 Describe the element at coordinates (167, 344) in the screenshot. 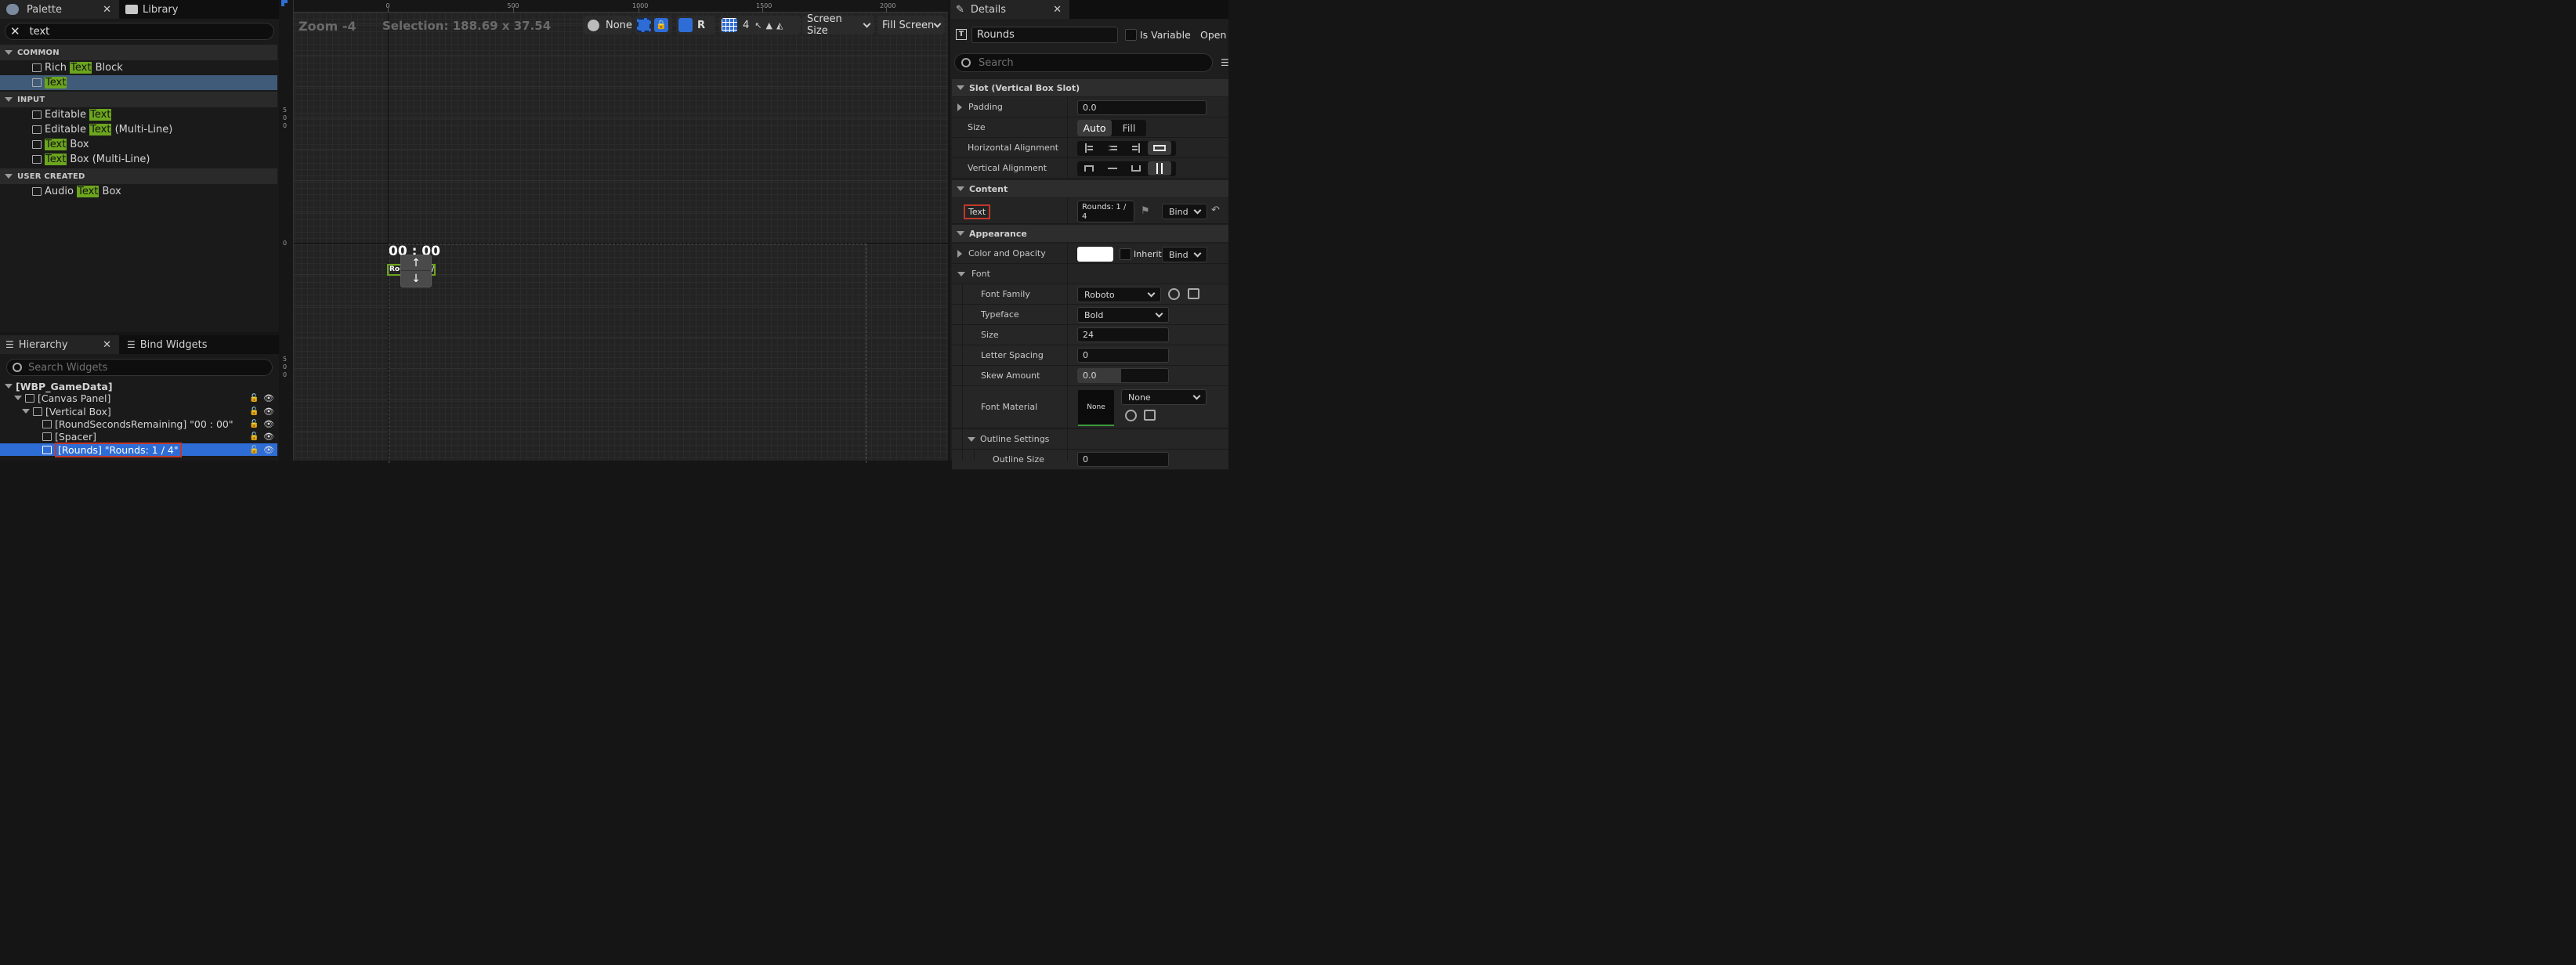

I see `tab-bind-widgets: ☰ Bind Widgets` at that location.